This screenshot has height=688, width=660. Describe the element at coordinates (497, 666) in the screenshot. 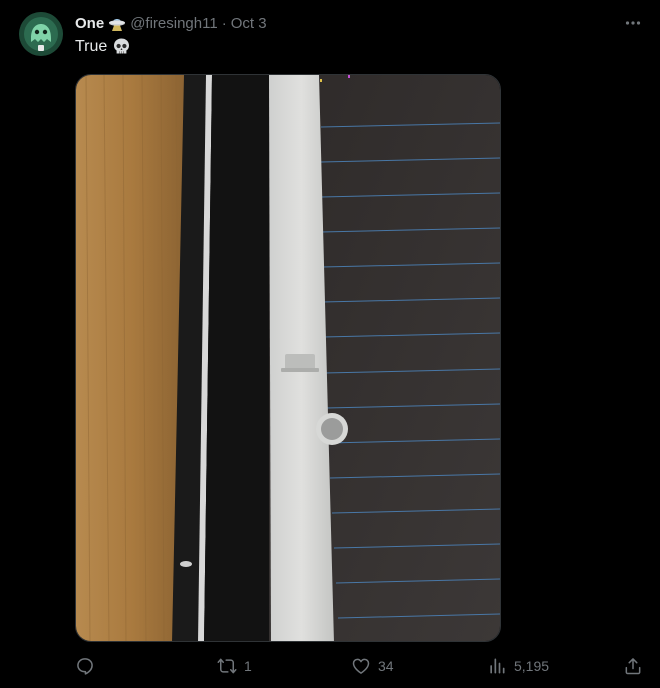

I see `views-chart-icon` at that location.